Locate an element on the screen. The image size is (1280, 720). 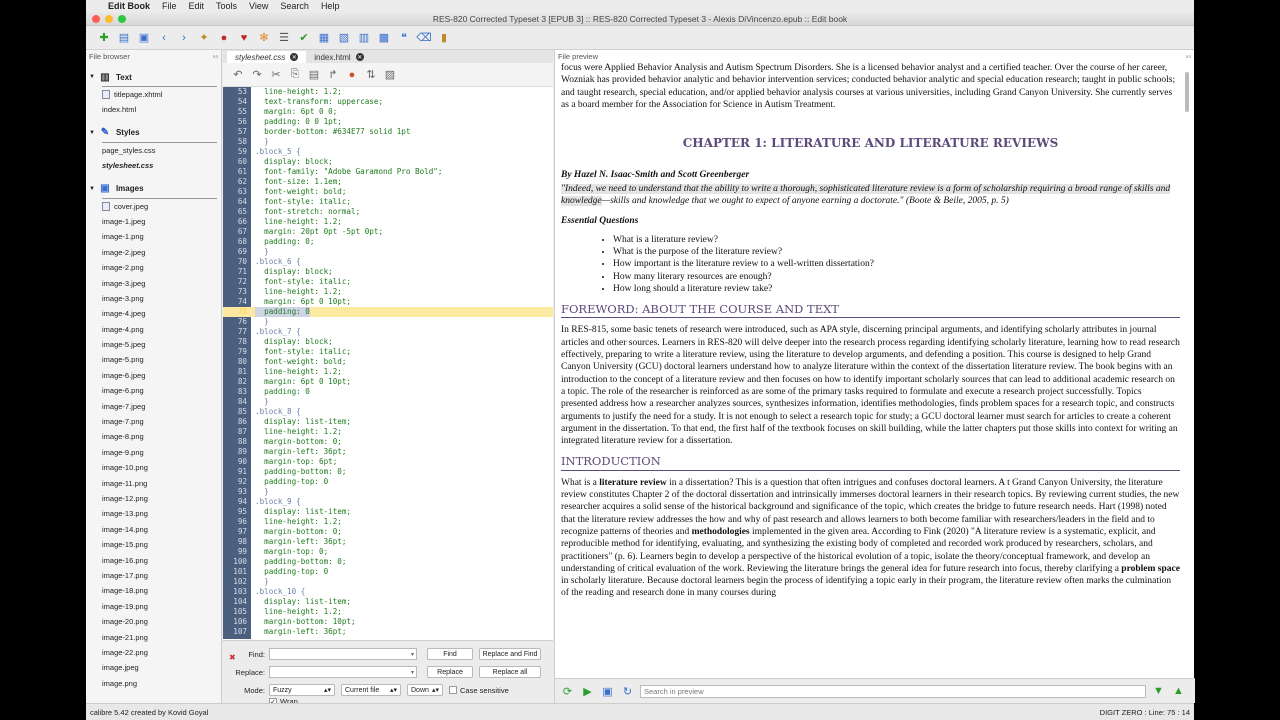
code-line: 77 .block_7 { is located at coordinates (388, 332).